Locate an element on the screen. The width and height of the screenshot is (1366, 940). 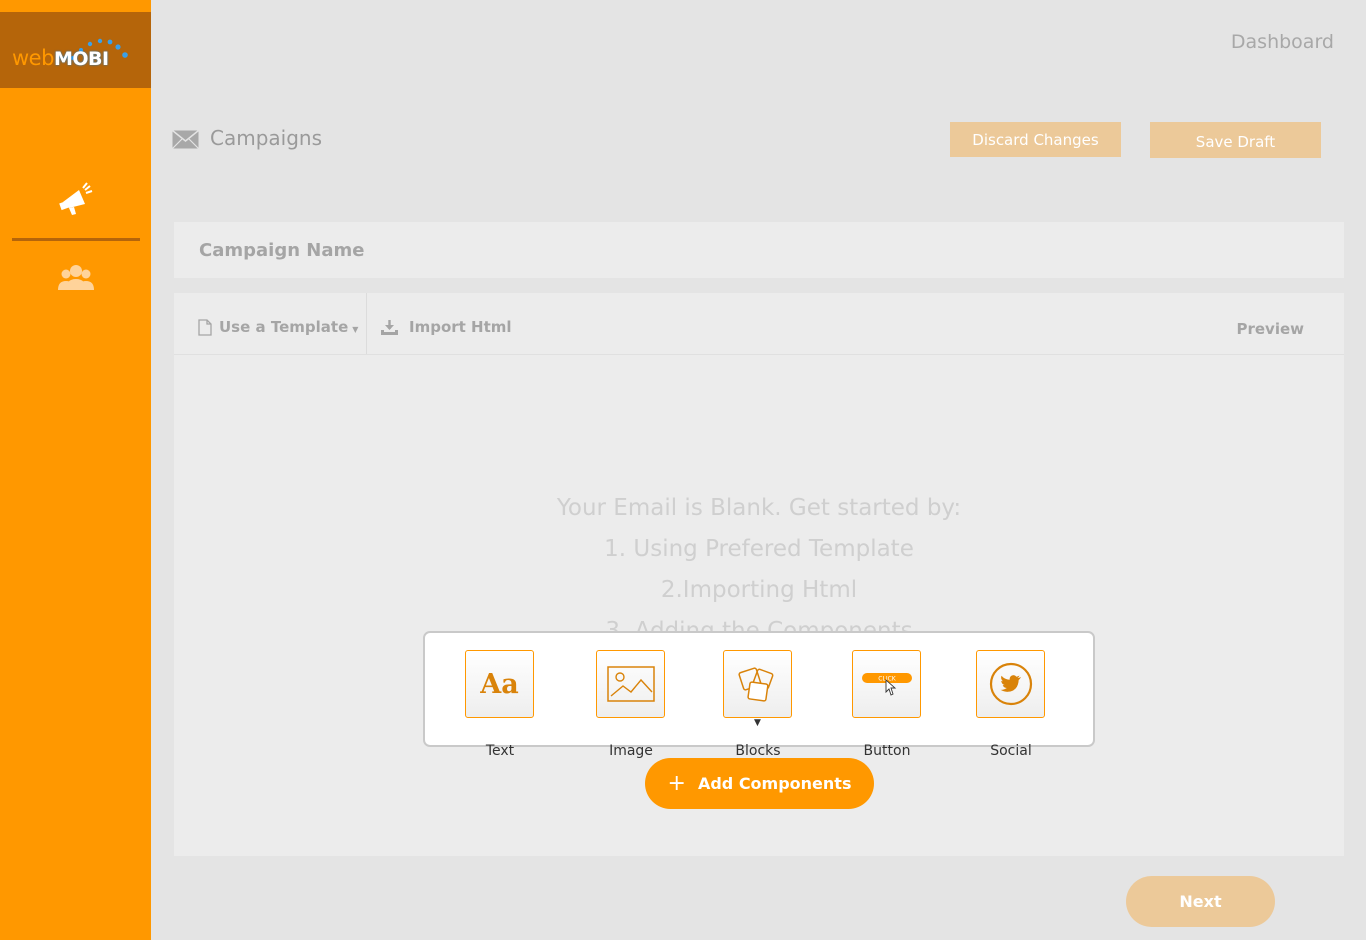
empty-state-line-1: Your Email is Blank. Get started by: is located at coordinates (759, 508).